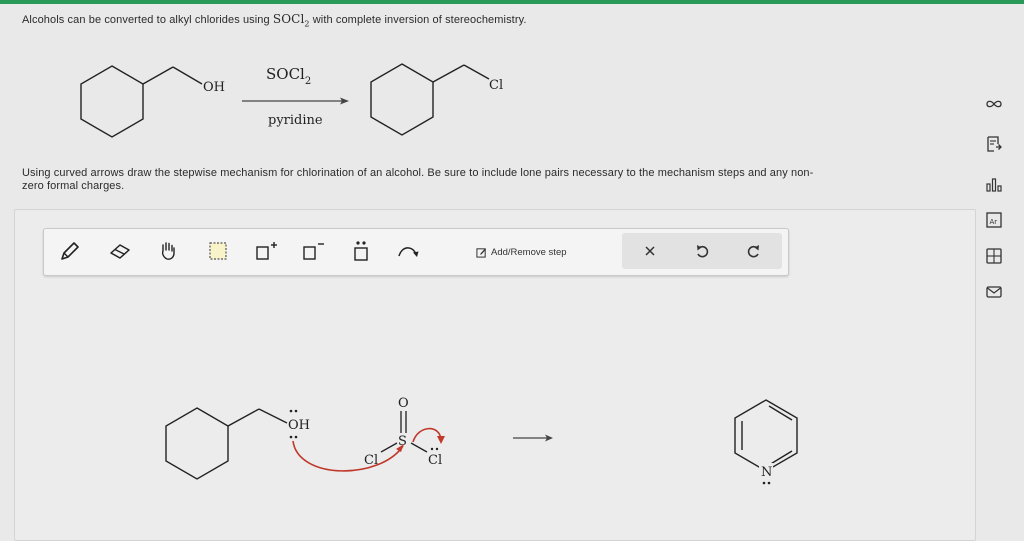 The height and width of the screenshot is (541, 1024). I want to click on undo-icon, so click(703, 251).